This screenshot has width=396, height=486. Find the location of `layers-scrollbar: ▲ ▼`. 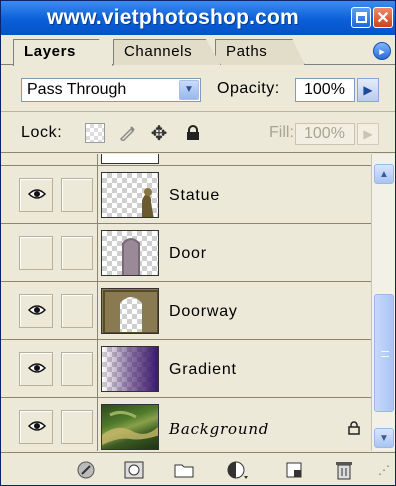

layers-scrollbar: ▲ ▼ is located at coordinates (383, 302).